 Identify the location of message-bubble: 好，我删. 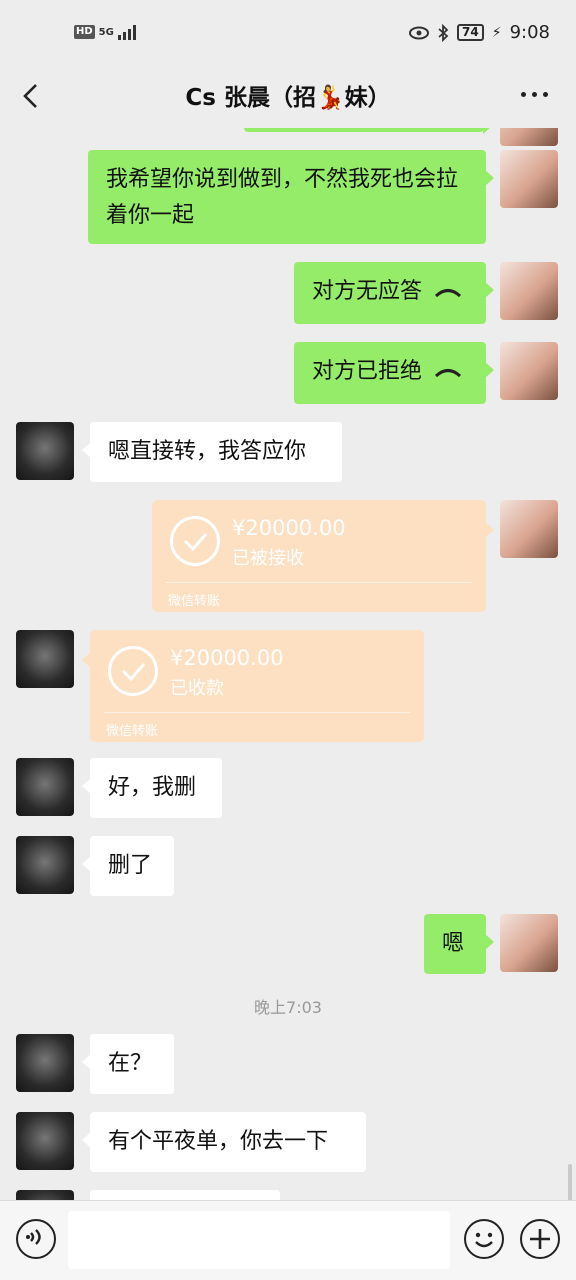
(152, 788).